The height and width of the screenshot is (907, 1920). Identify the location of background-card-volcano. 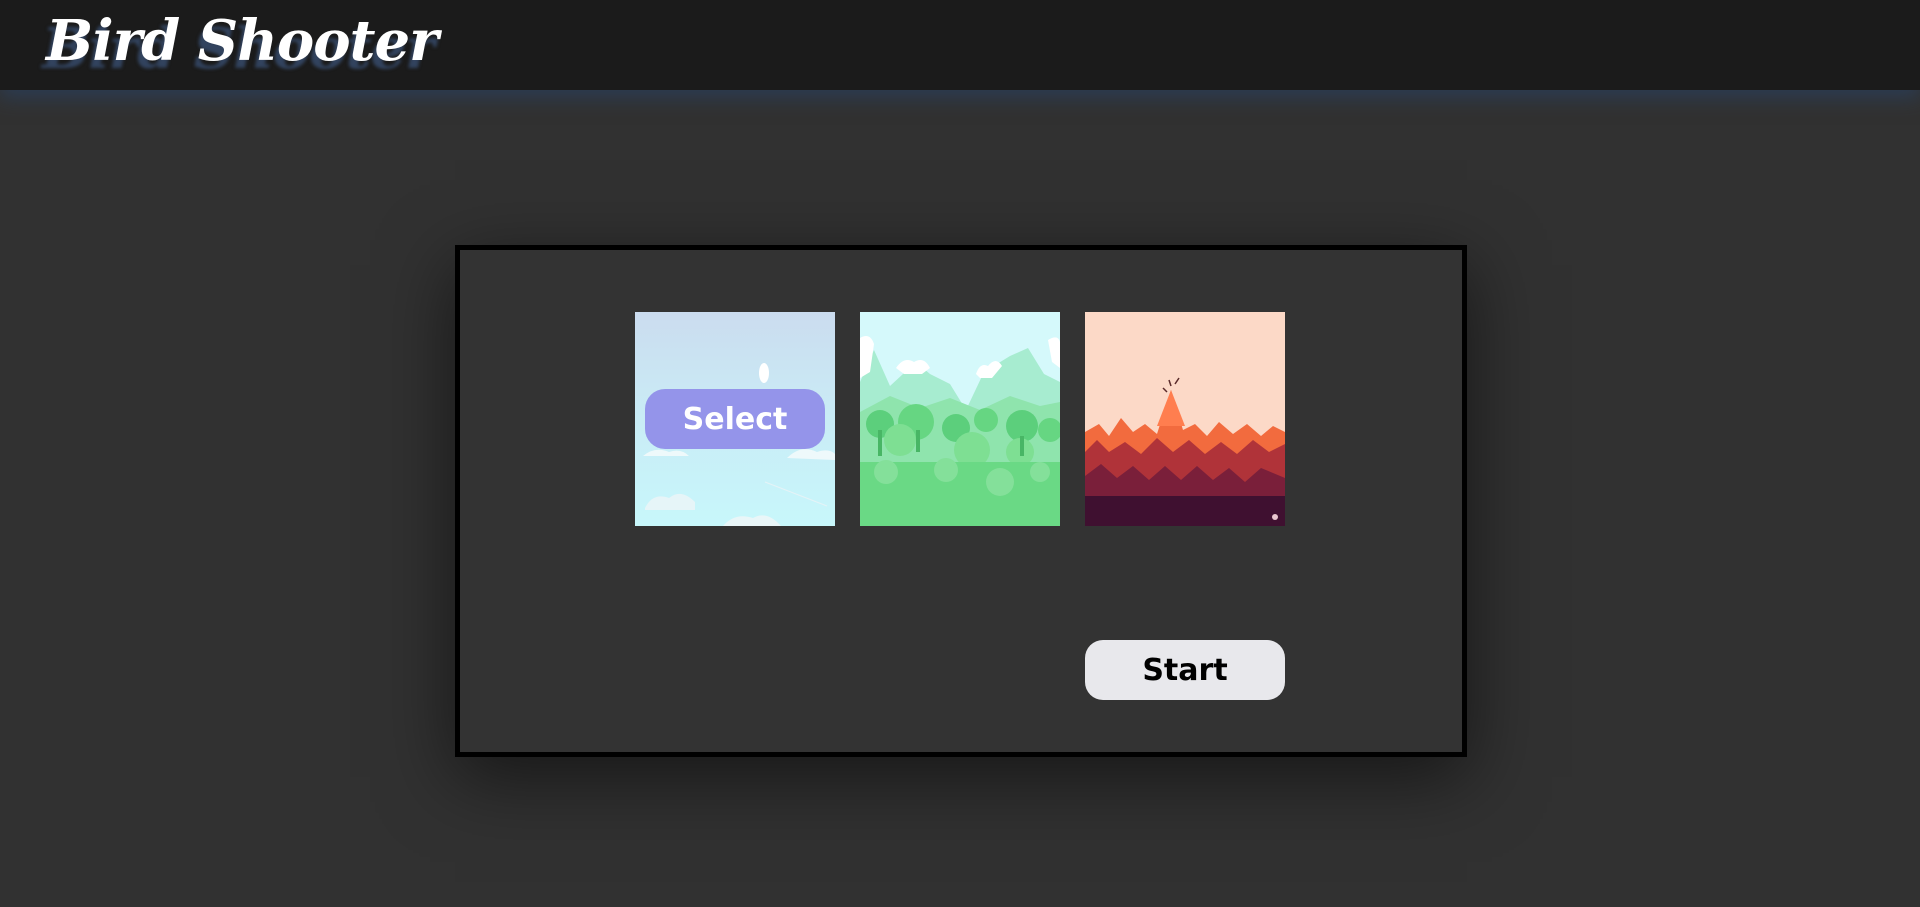
(1185, 419).